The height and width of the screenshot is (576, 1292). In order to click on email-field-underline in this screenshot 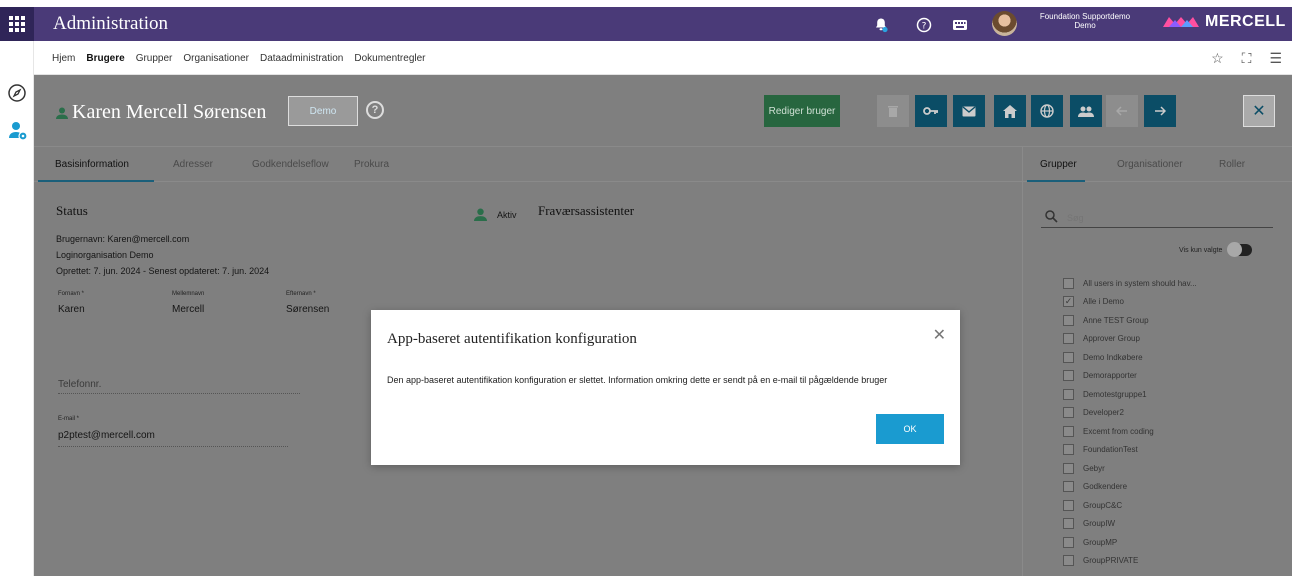, I will do `click(173, 446)`.